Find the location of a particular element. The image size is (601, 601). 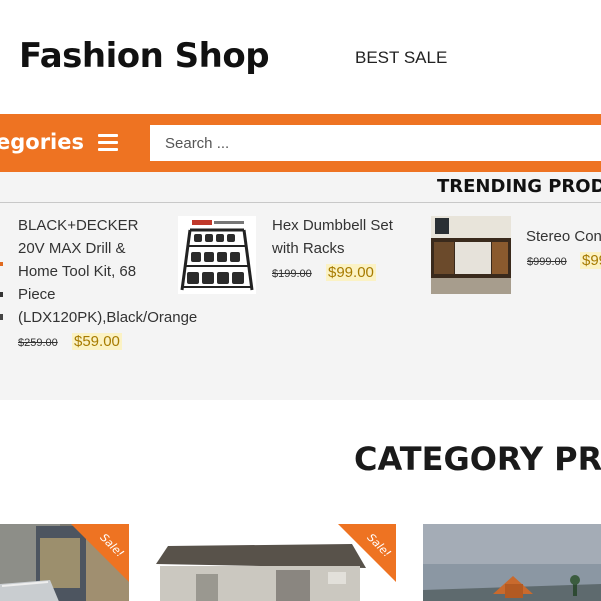

product-name: Stereo Cons is located at coordinates (563, 236).